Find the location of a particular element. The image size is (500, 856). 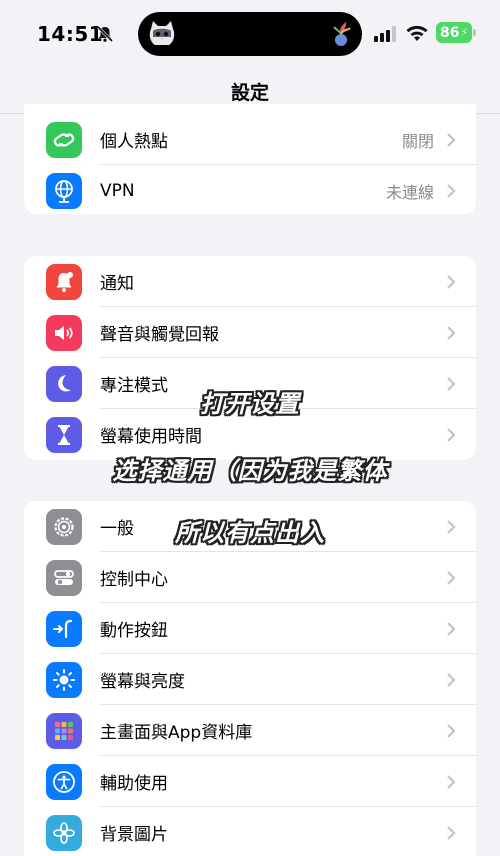

row-label: 聲音與觸覺回報 is located at coordinates (159, 335).